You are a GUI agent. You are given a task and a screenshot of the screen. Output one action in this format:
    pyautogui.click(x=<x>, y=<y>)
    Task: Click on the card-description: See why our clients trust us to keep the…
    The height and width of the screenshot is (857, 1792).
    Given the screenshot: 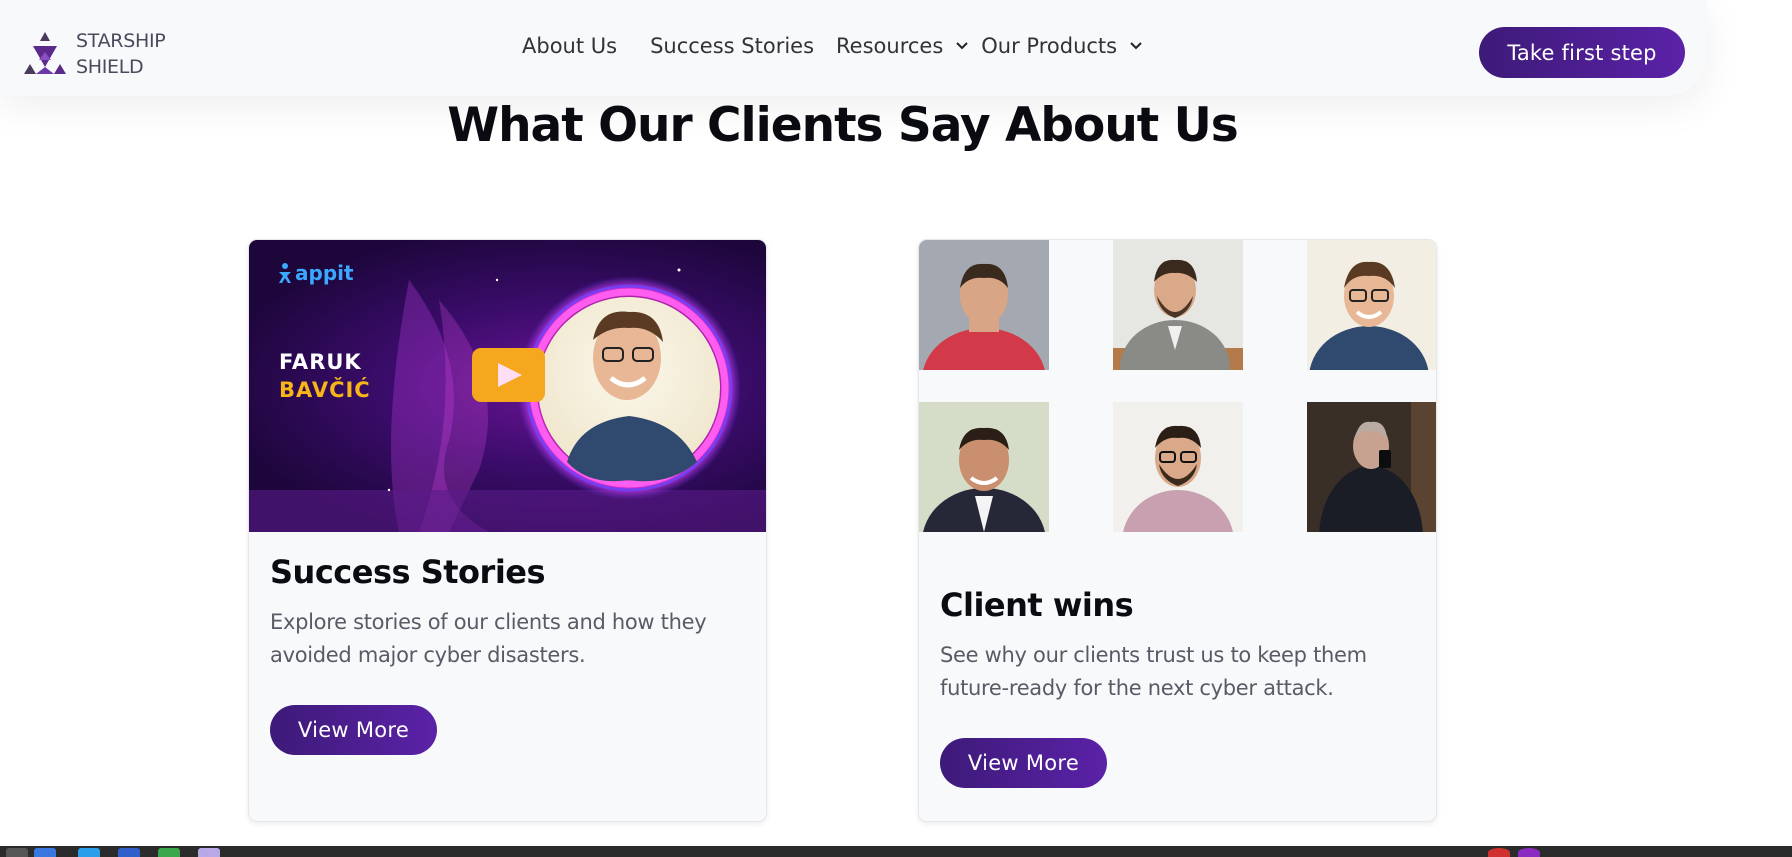 What is the action you would take?
    pyautogui.click(x=1153, y=671)
    